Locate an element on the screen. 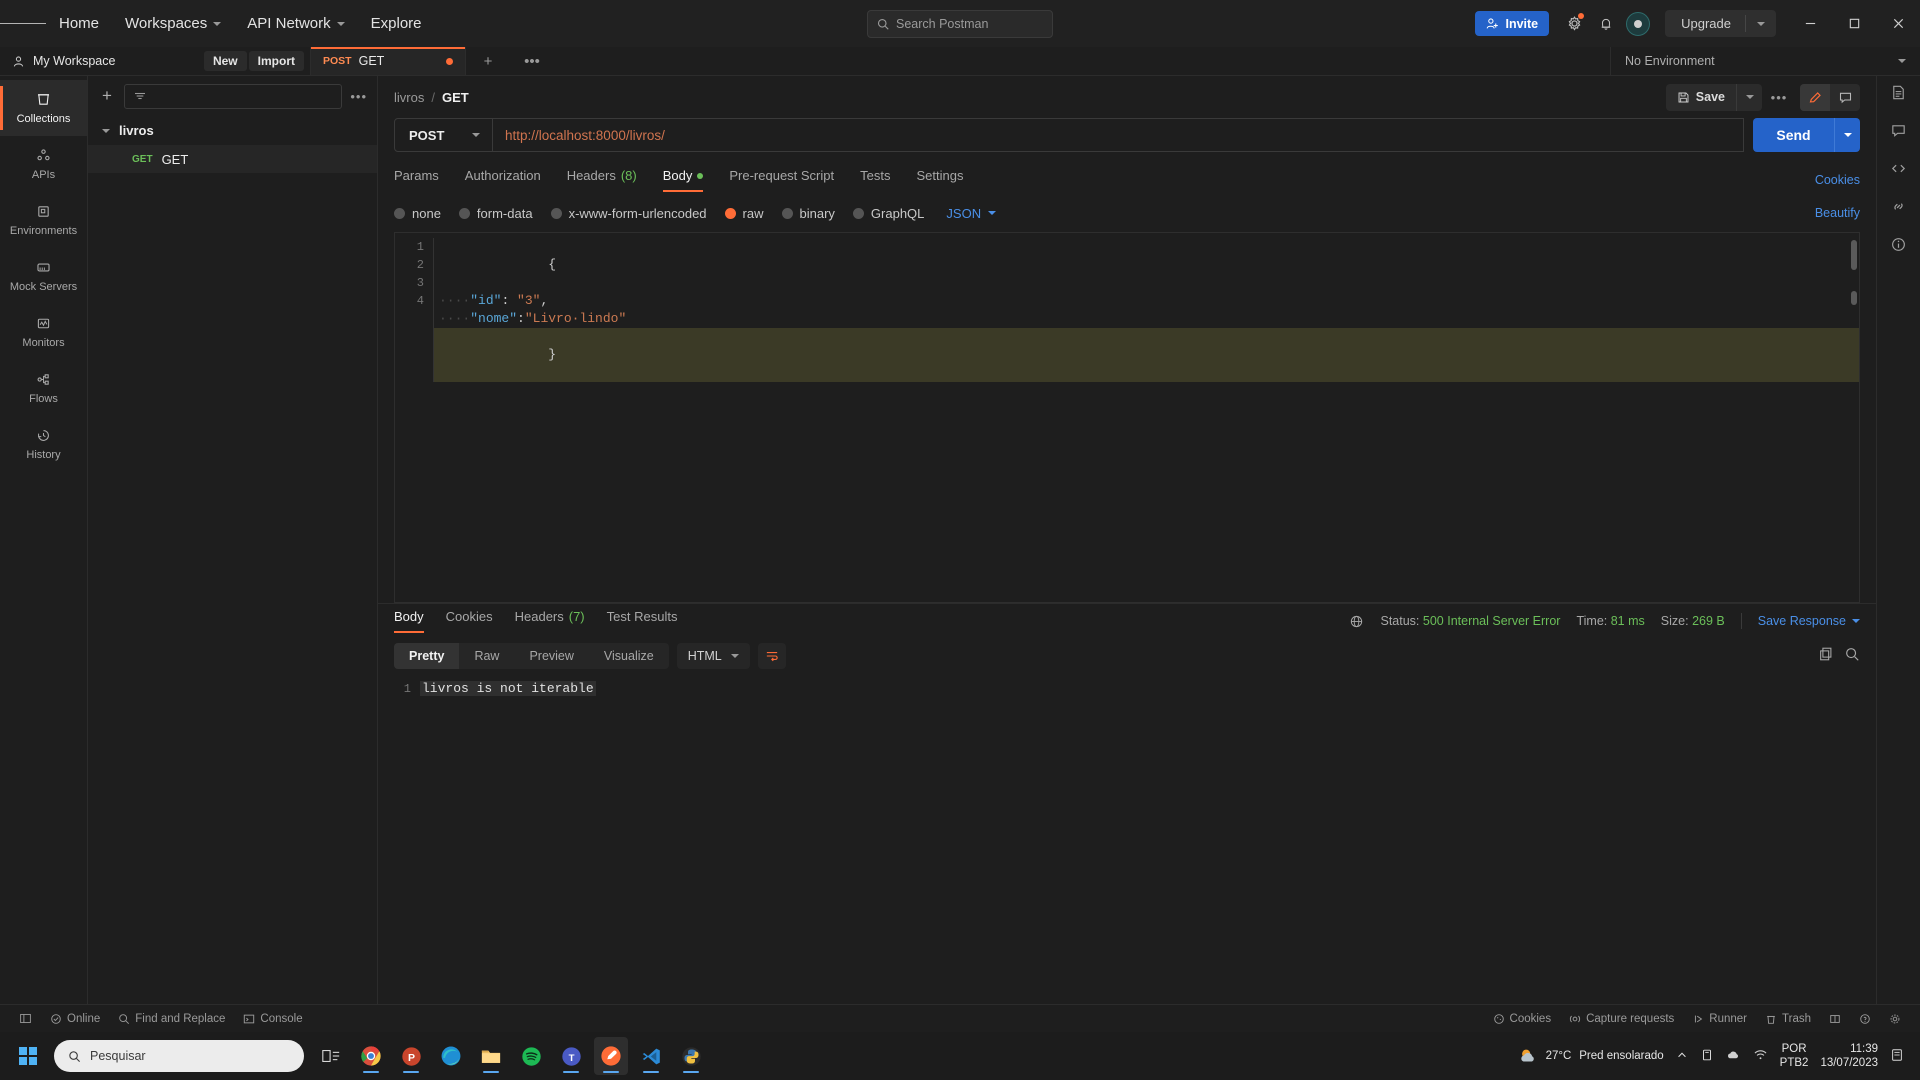  workspace-selector: My Workspace New Import is located at coordinates (155, 61).